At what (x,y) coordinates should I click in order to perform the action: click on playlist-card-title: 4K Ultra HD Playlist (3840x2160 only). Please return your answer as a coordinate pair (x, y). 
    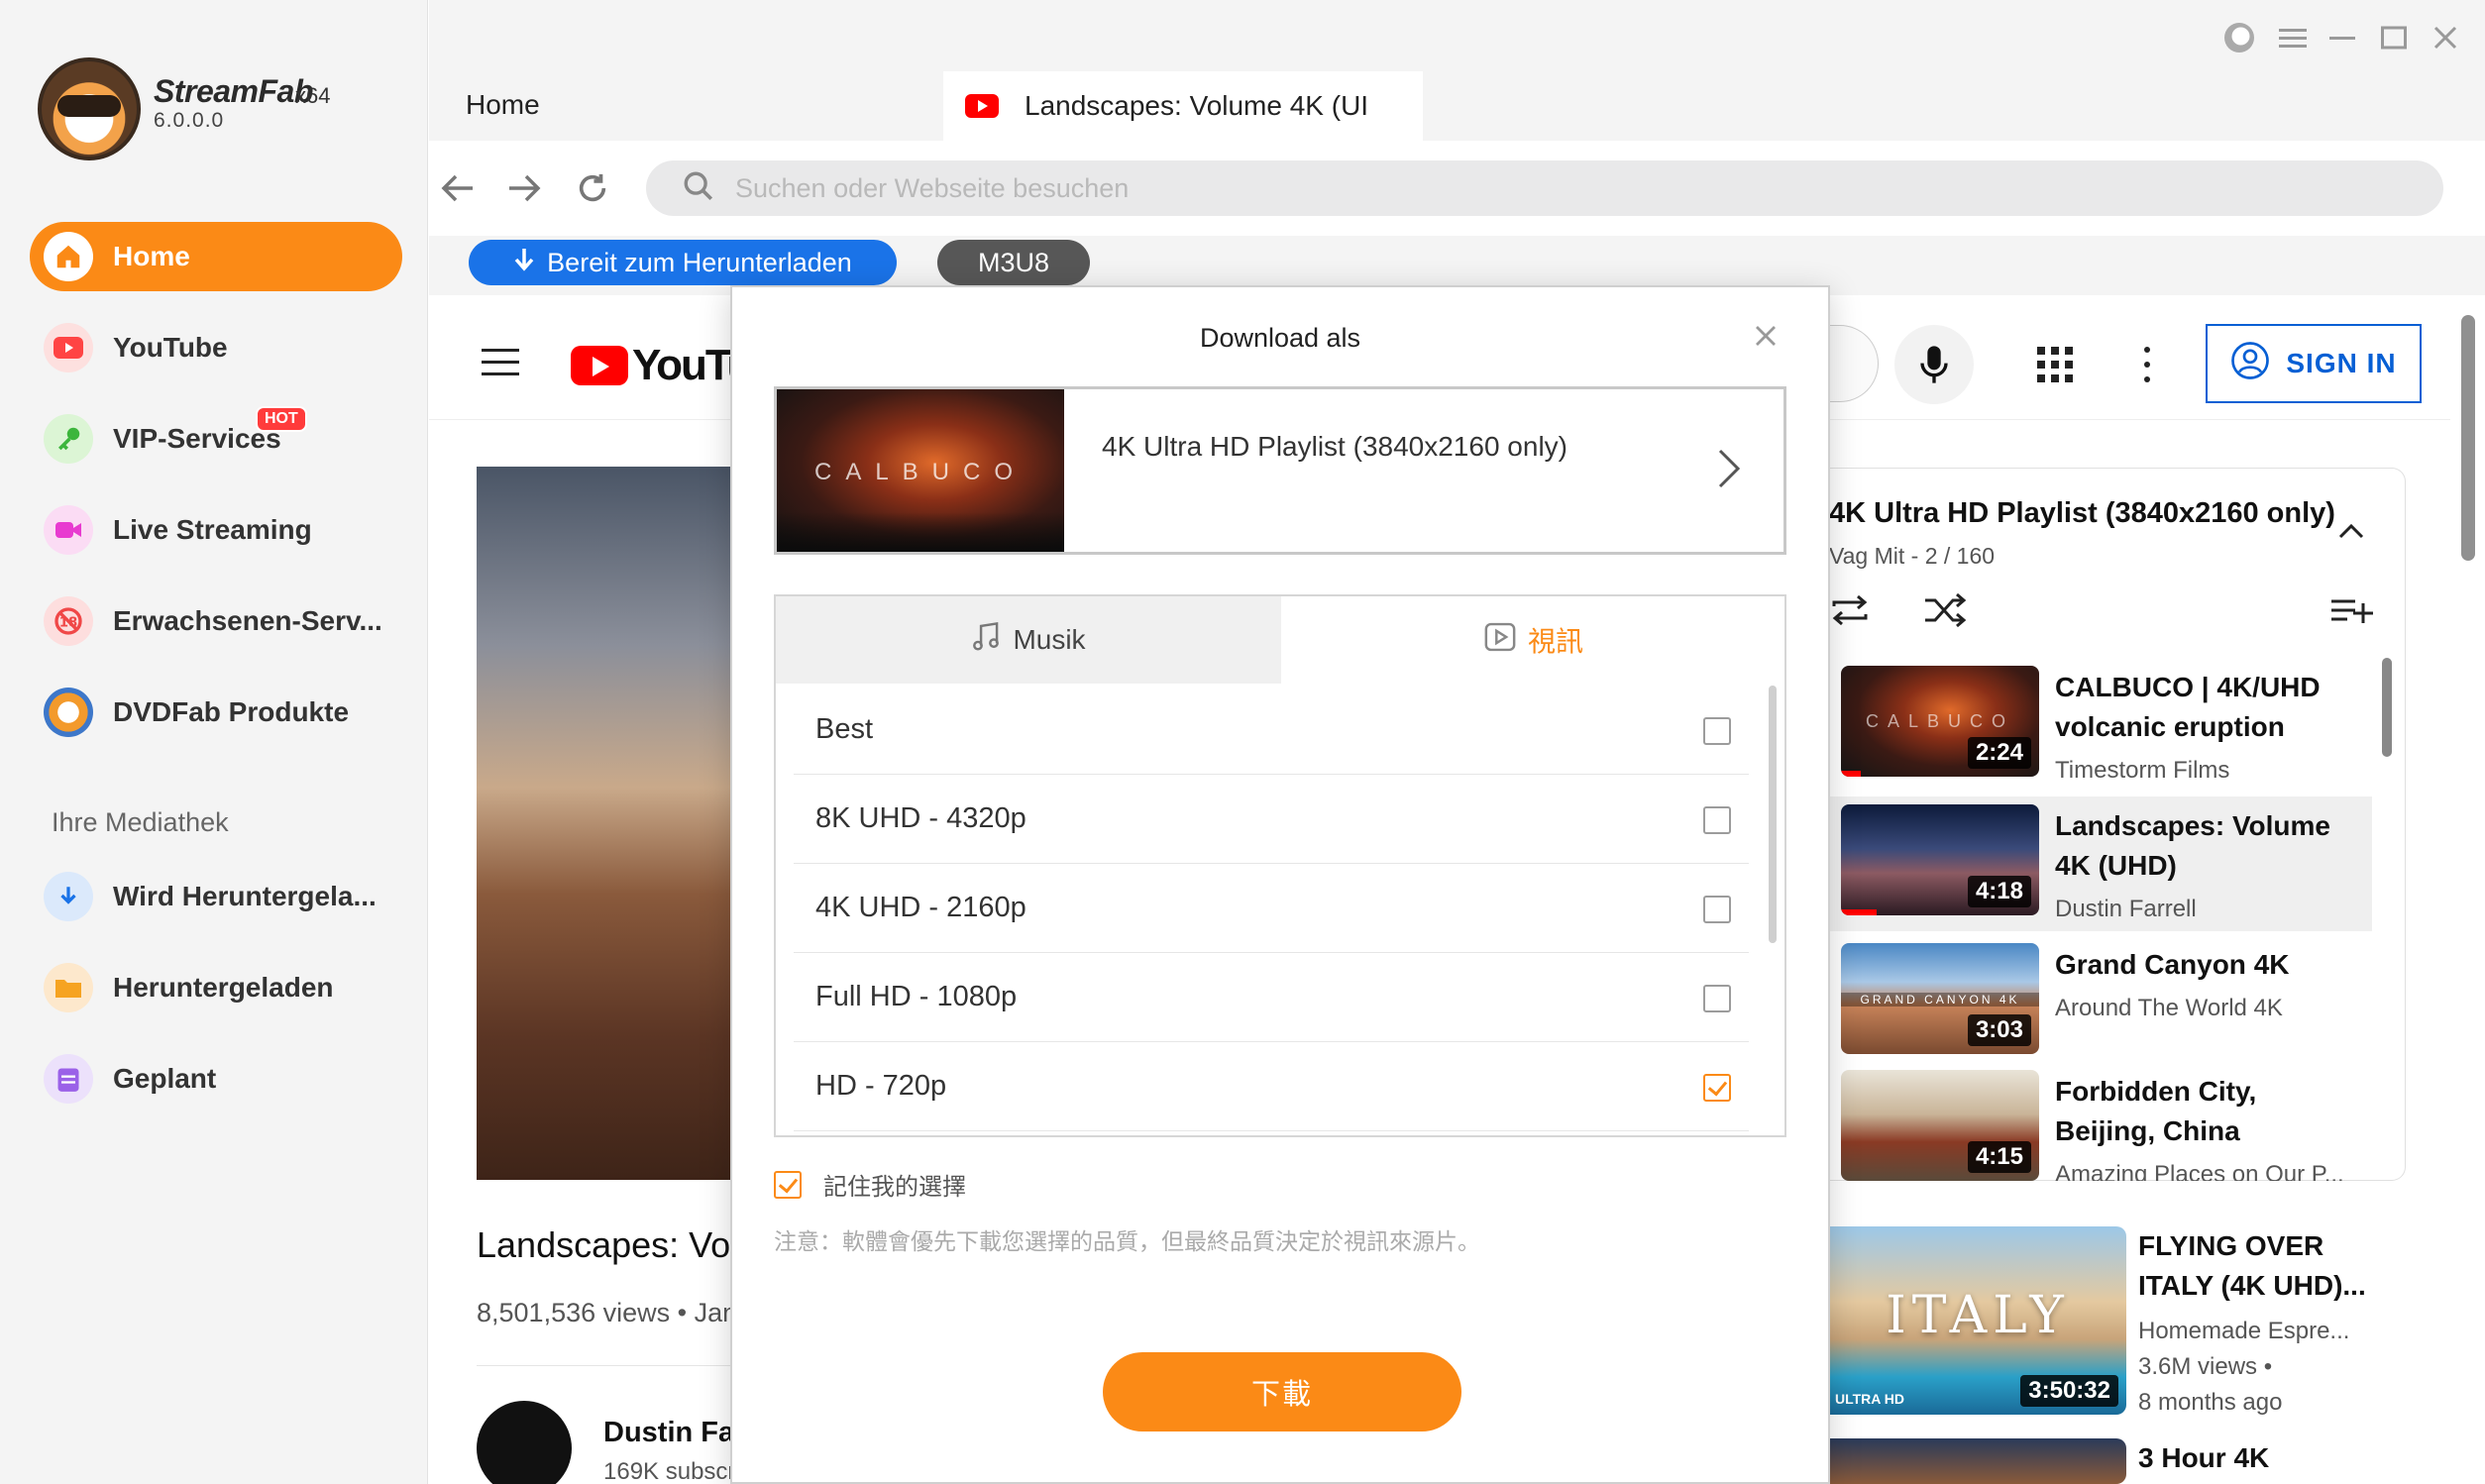
    Looking at the image, I should click on (1334, 447).